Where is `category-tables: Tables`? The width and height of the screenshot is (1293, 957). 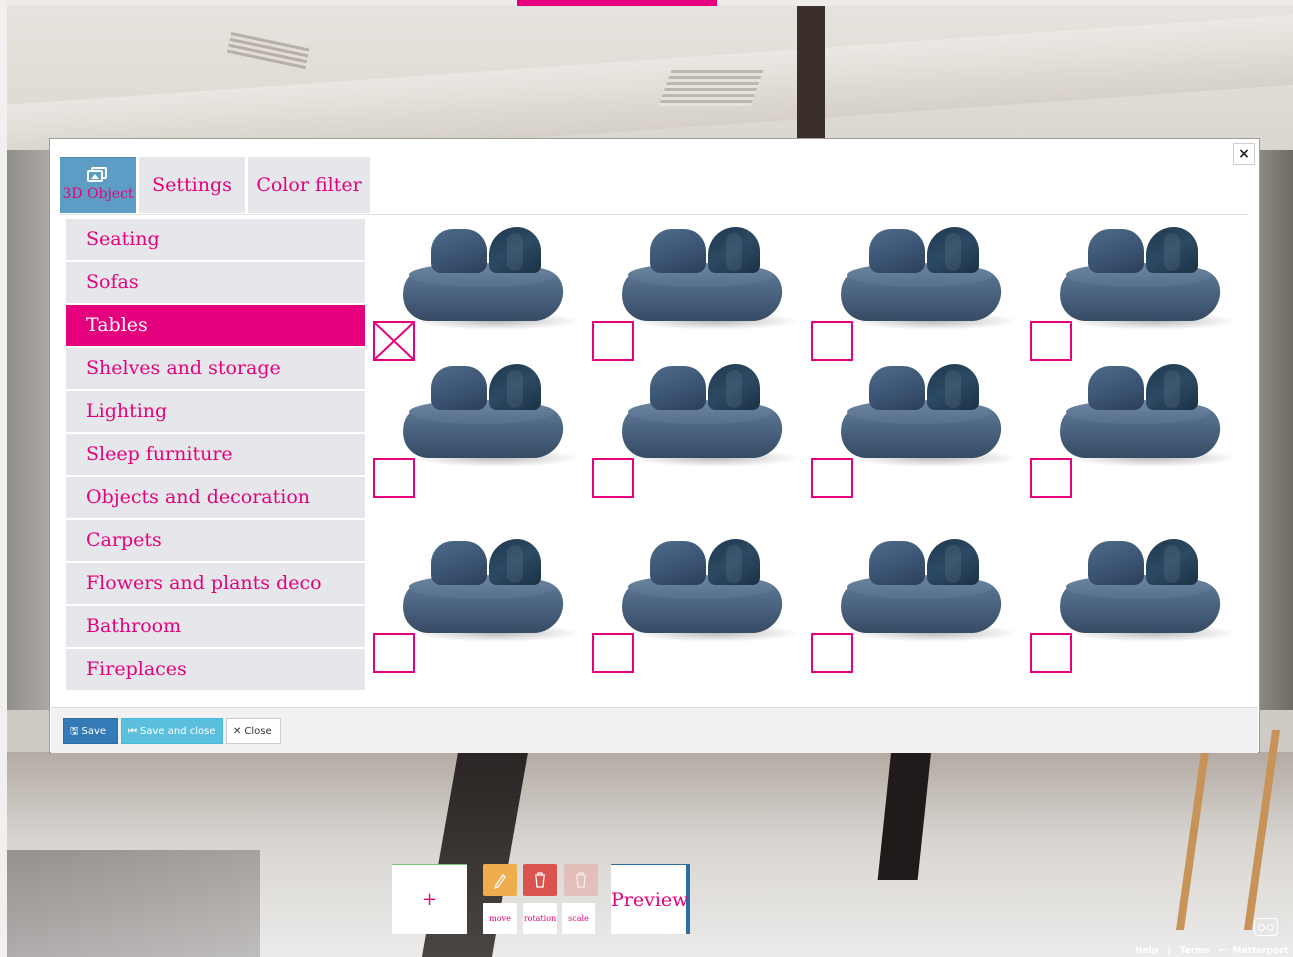
category-tables: Tables is located at coordinates (215, 325).